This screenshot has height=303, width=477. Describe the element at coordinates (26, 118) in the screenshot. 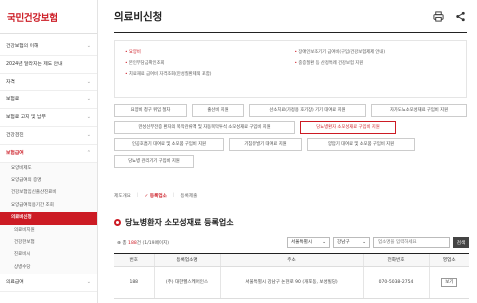

I see `sidebar-item-label: 보험료 고지 및 납부` at that location.